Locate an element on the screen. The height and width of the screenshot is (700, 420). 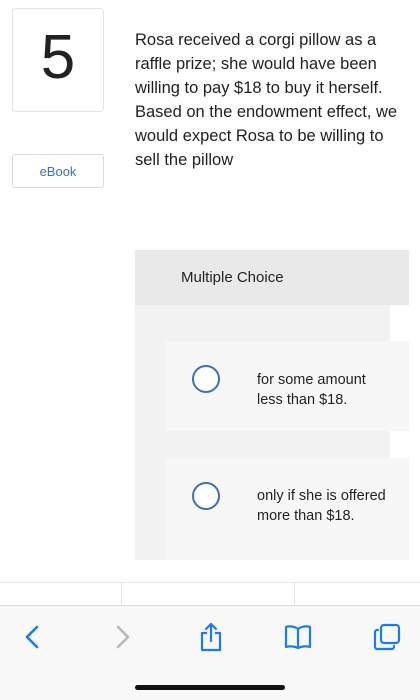
answer-option-label: for some amount less than $18. is located at coordinates (311, 390).